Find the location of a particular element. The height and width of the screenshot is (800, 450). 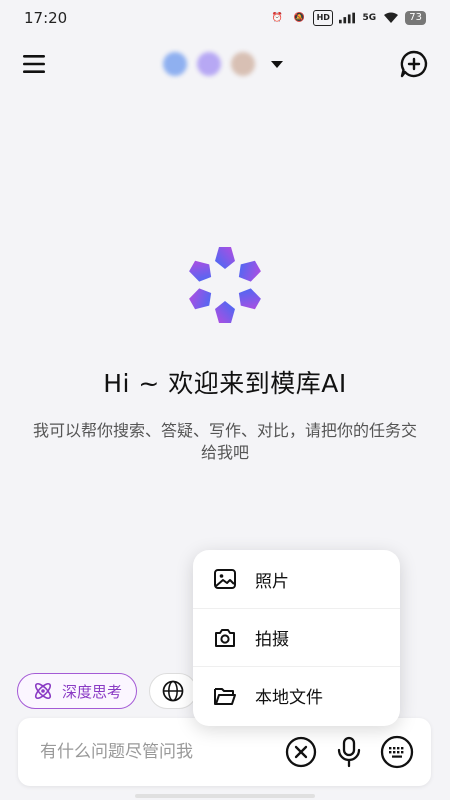

chat-input is located at coordinates (155, 752).